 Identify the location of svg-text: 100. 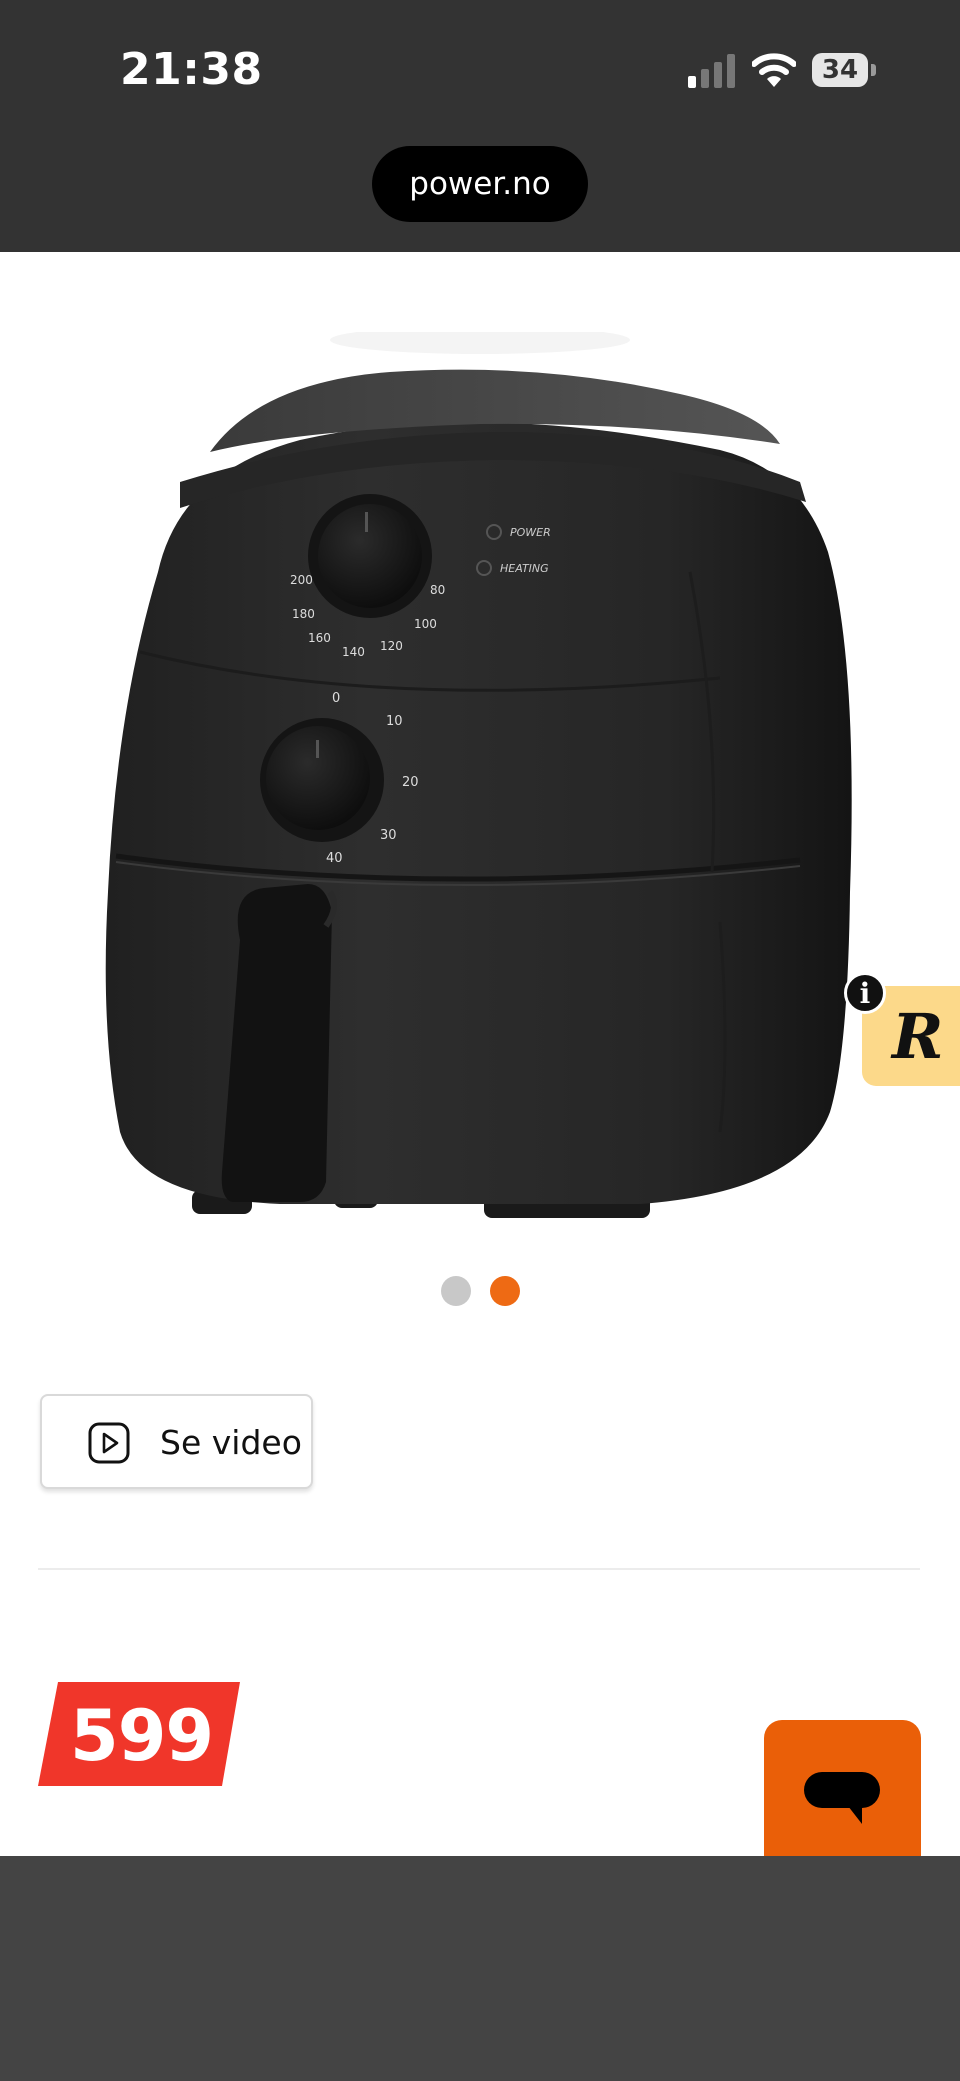
(425, 624).